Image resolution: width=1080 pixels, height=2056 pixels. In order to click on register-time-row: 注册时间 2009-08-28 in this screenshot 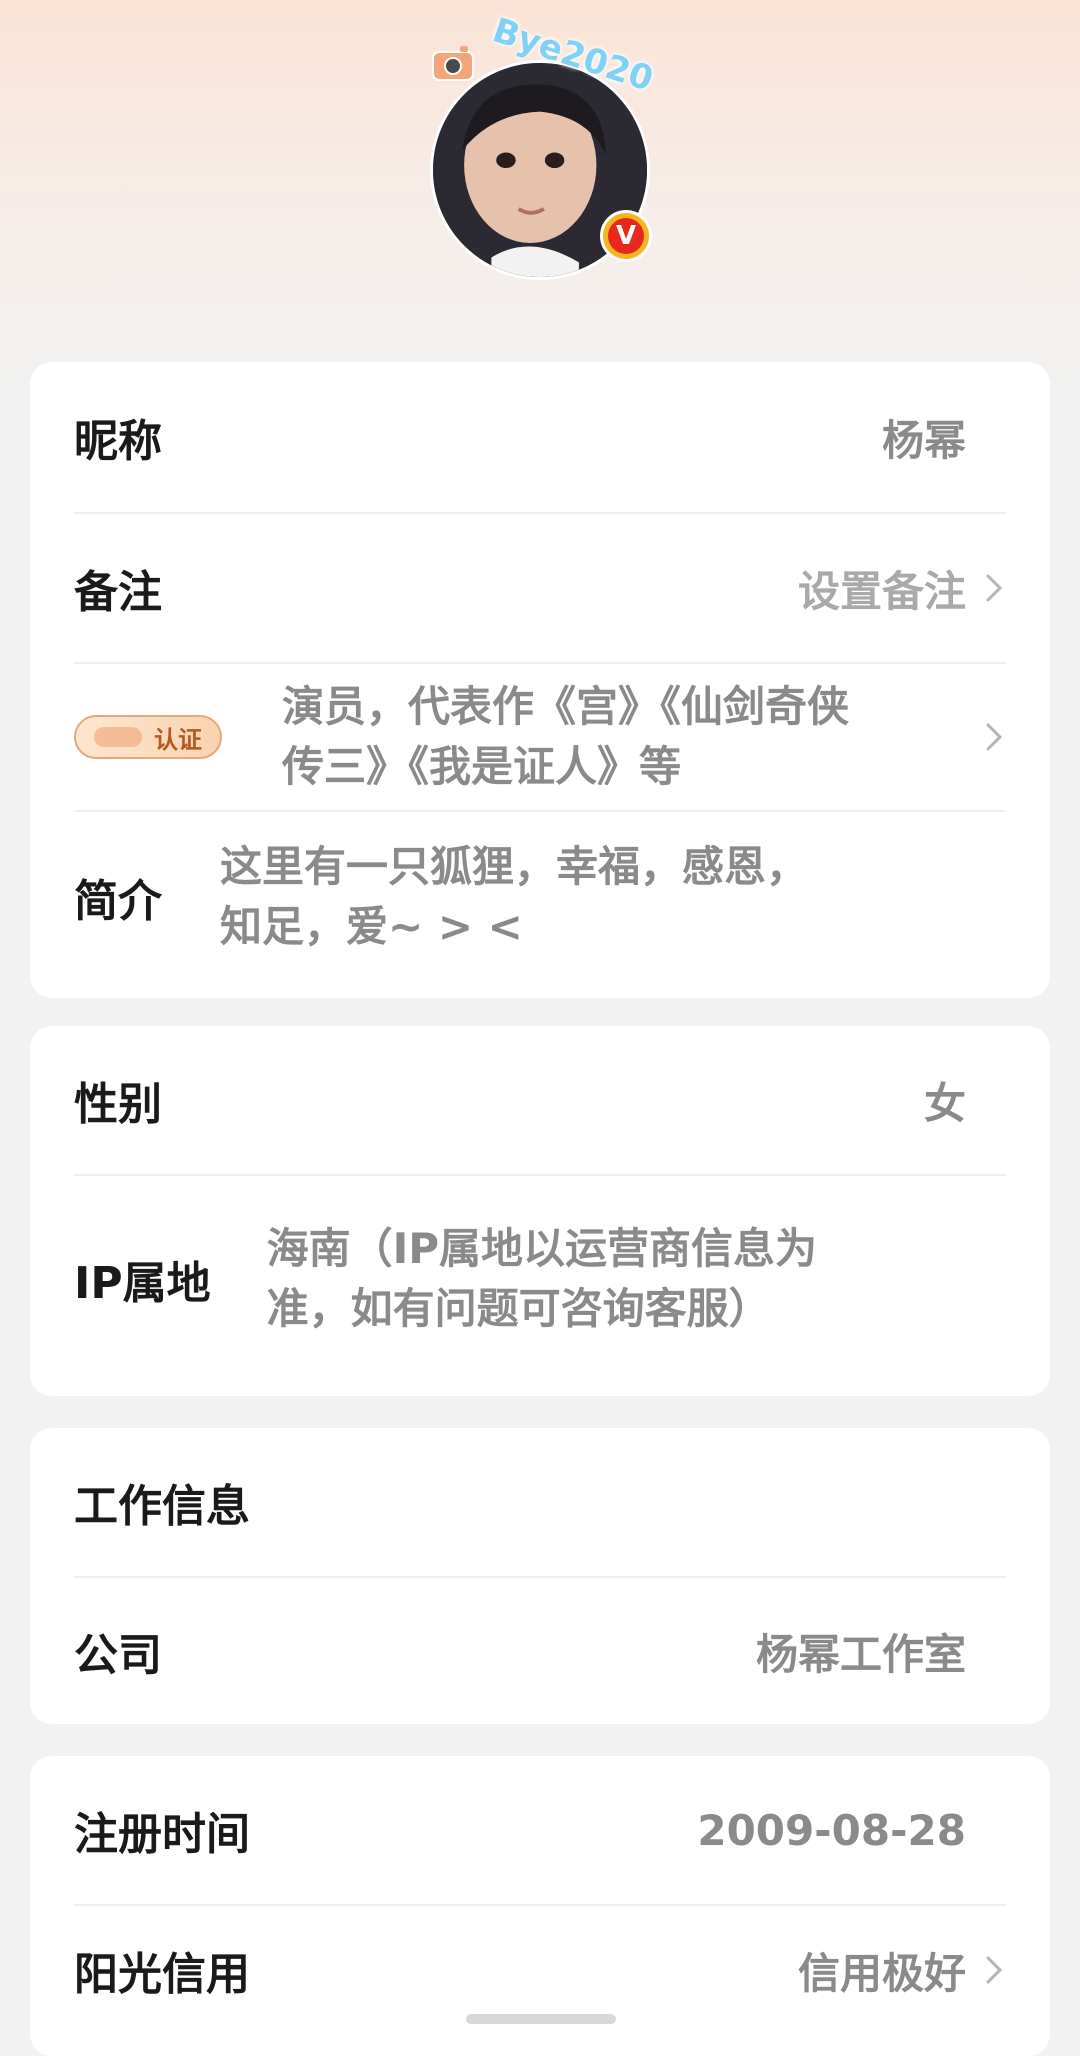, I will do `click(540, 1830)`.